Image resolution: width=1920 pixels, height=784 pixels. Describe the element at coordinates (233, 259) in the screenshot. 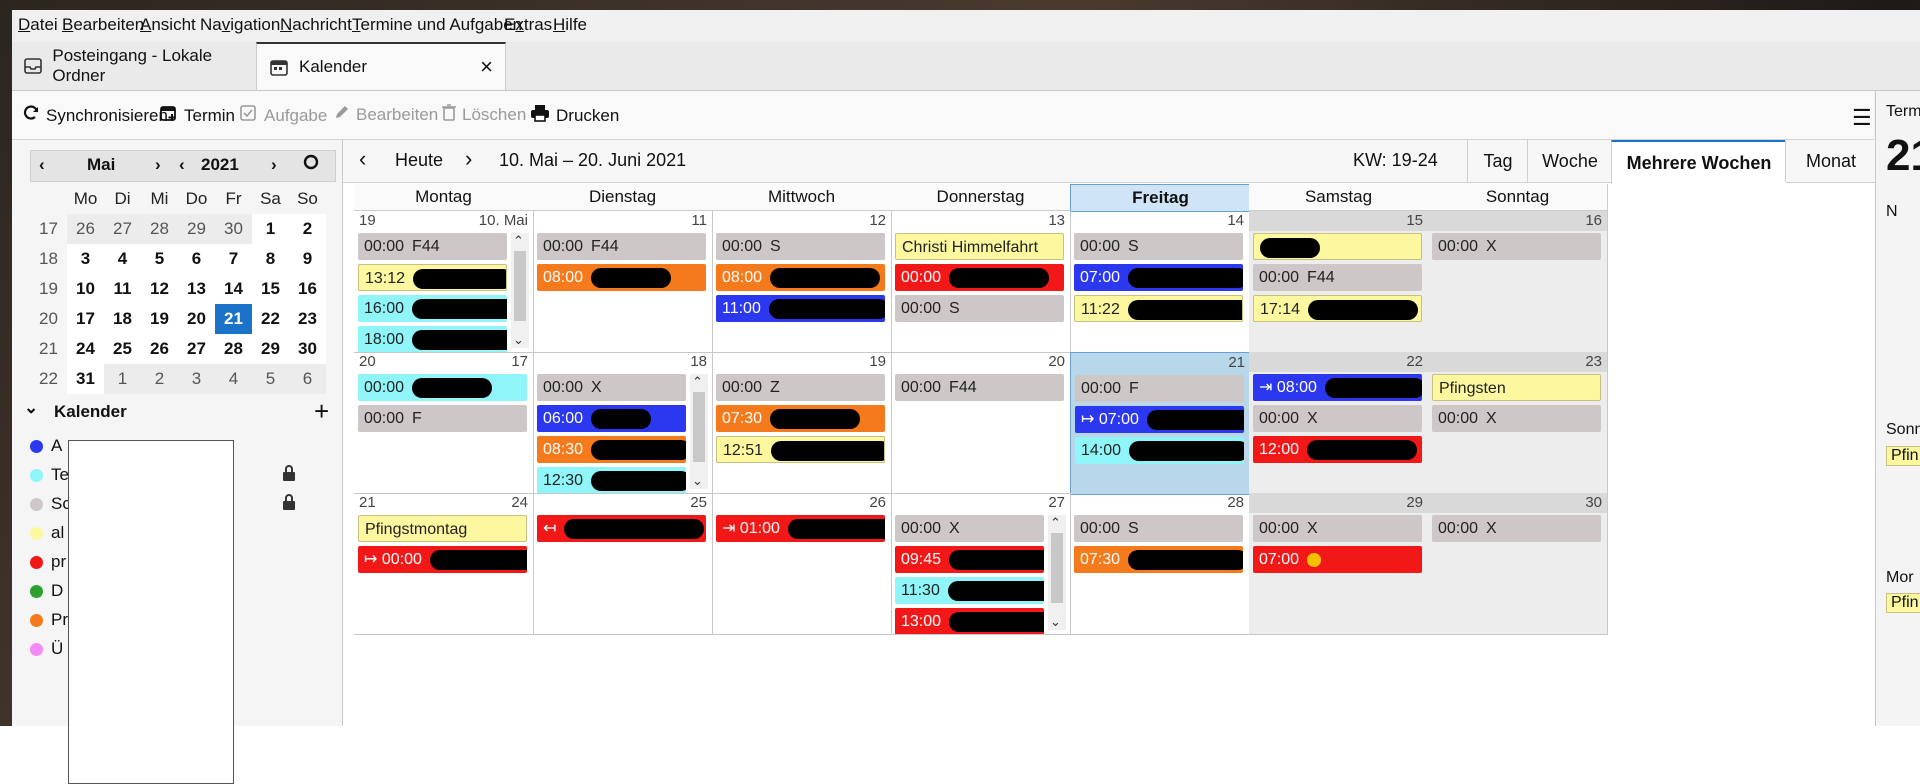

I see `mini-day: 7` at that location.